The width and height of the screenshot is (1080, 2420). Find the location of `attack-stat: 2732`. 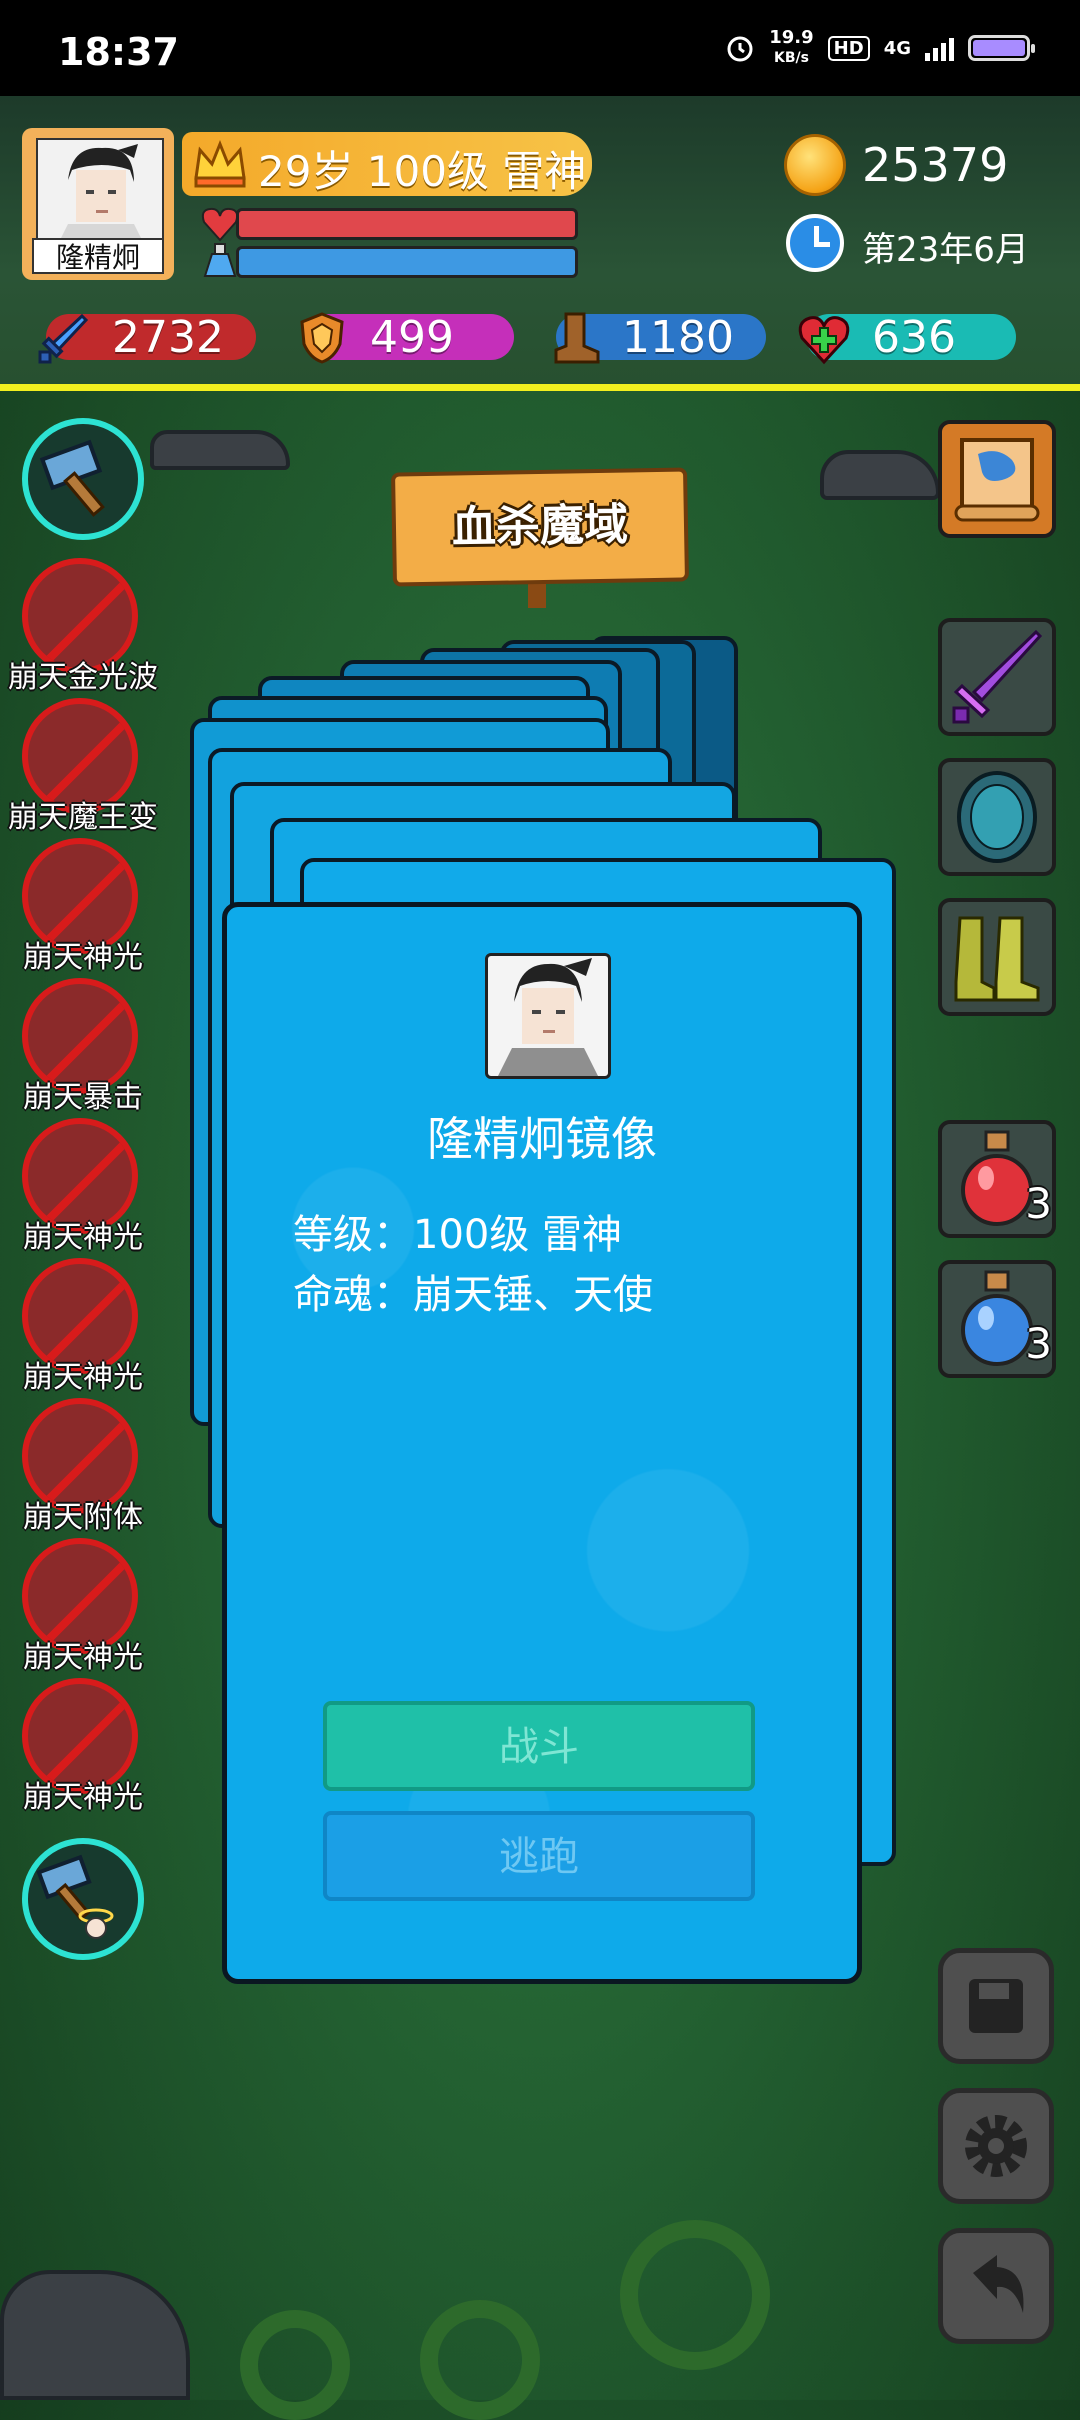

attack-stat: 2732 is located at coordinates (146, 337).